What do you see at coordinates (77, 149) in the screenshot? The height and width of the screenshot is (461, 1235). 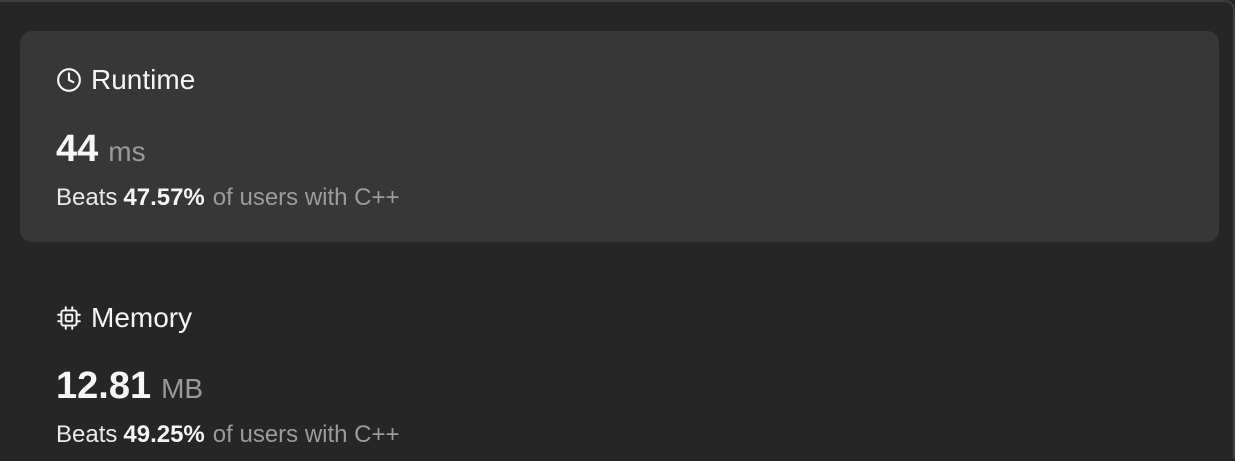 I see `runtime-value: 44` at bounding box center [77, 149].